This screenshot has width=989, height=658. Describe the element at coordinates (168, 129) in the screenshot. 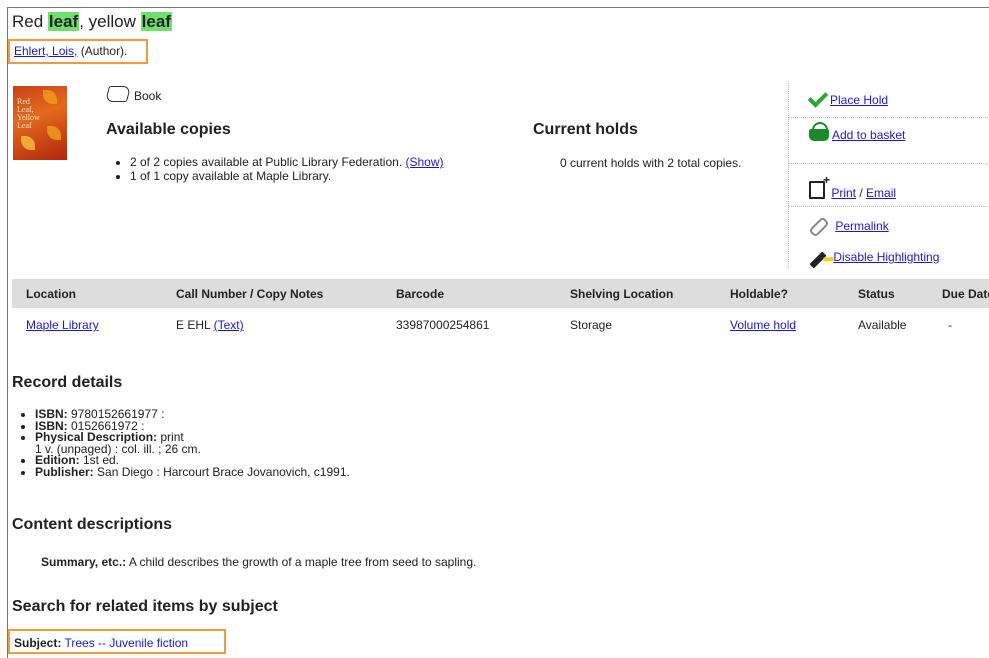

I see `available-copies-heading: Available copies` at that location.